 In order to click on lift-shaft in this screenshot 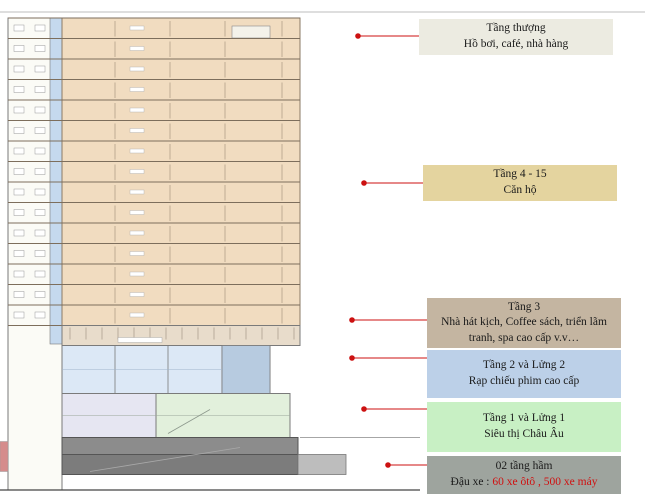, I will do `click(56, 181)`.